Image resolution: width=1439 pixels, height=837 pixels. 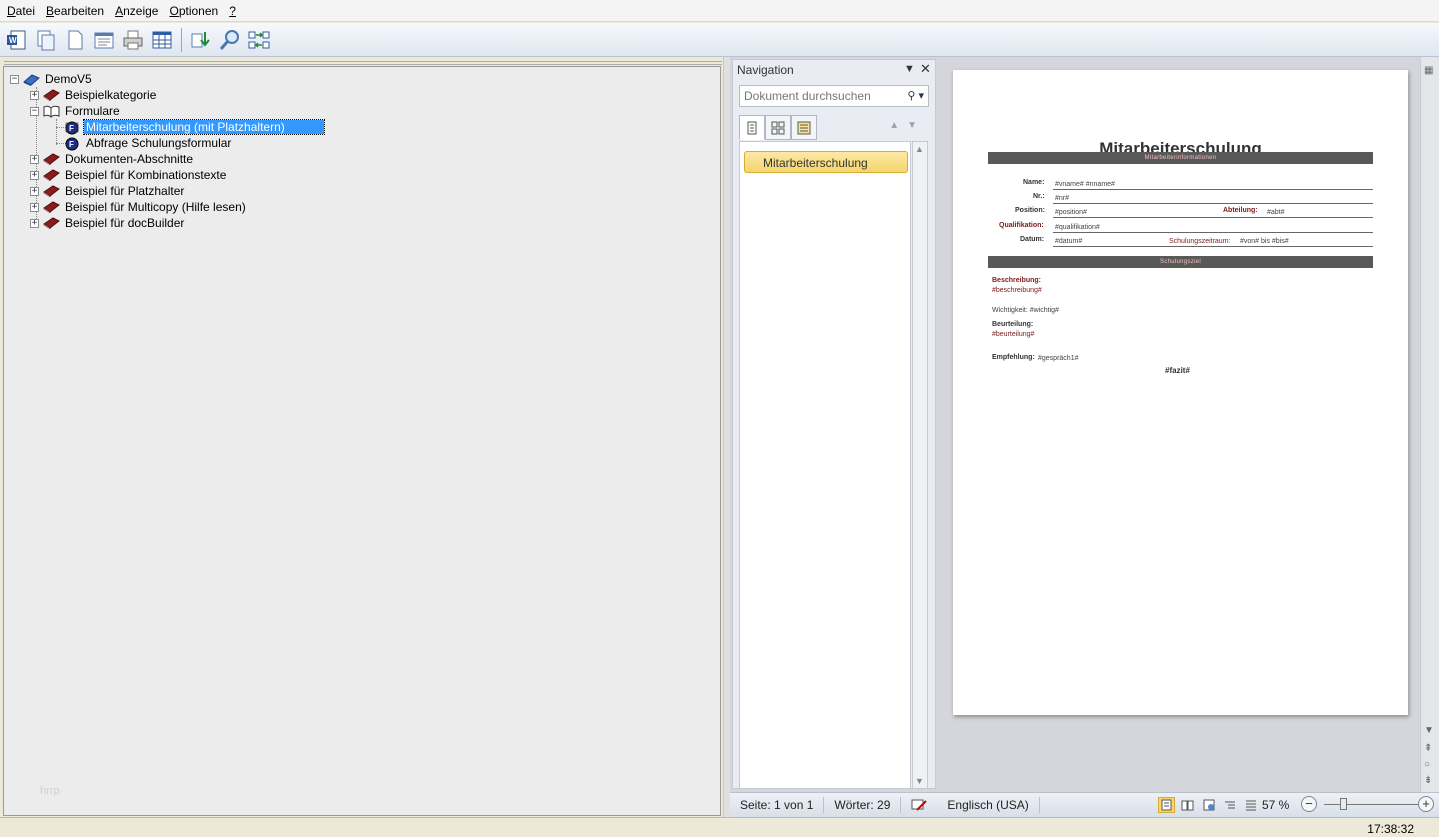 I want to click on tree-item-docbuilder: + Beispiel für docBuilder, so click(x=108, y=223).